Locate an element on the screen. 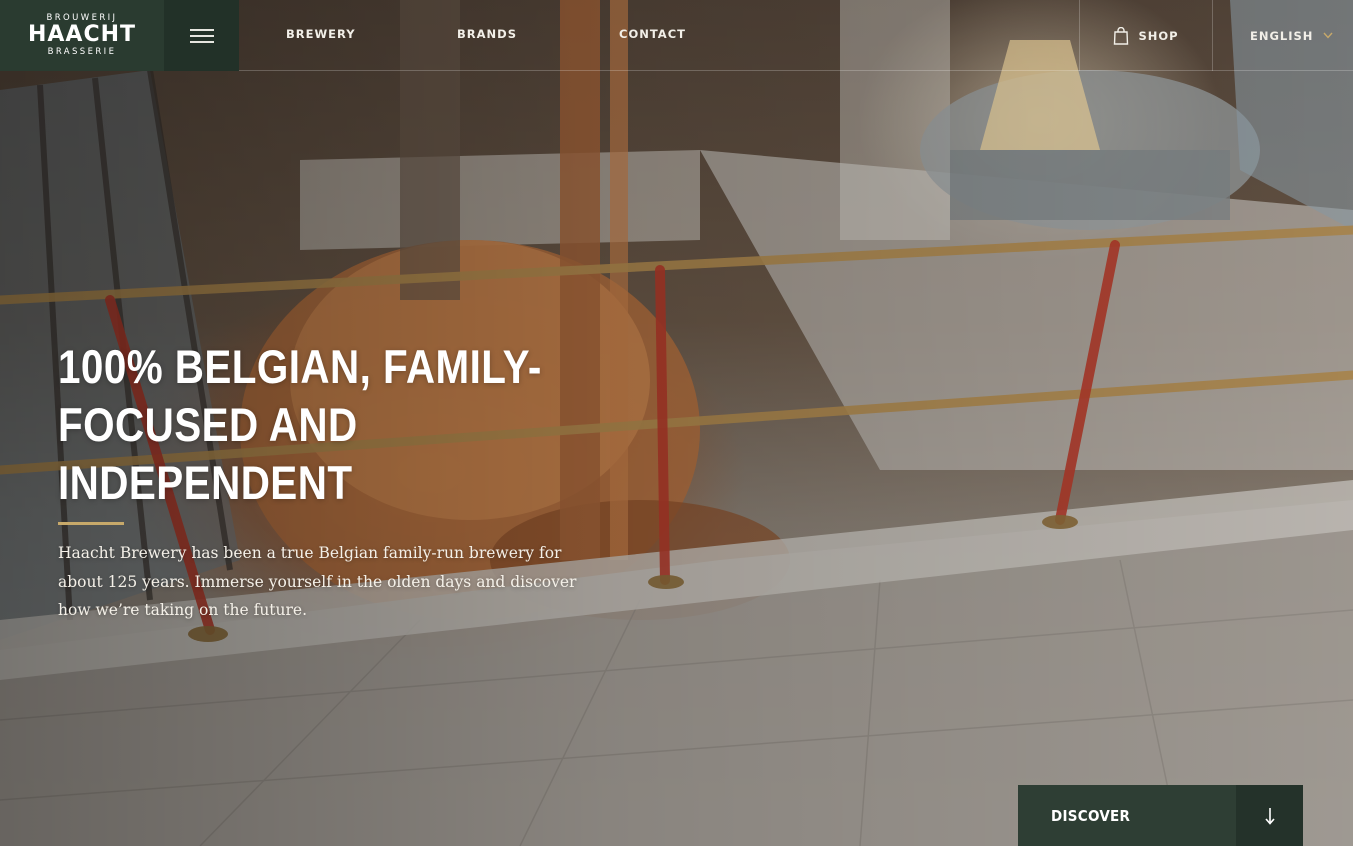  logo-main-text: HAACHT is located at coordinates (82, 34).